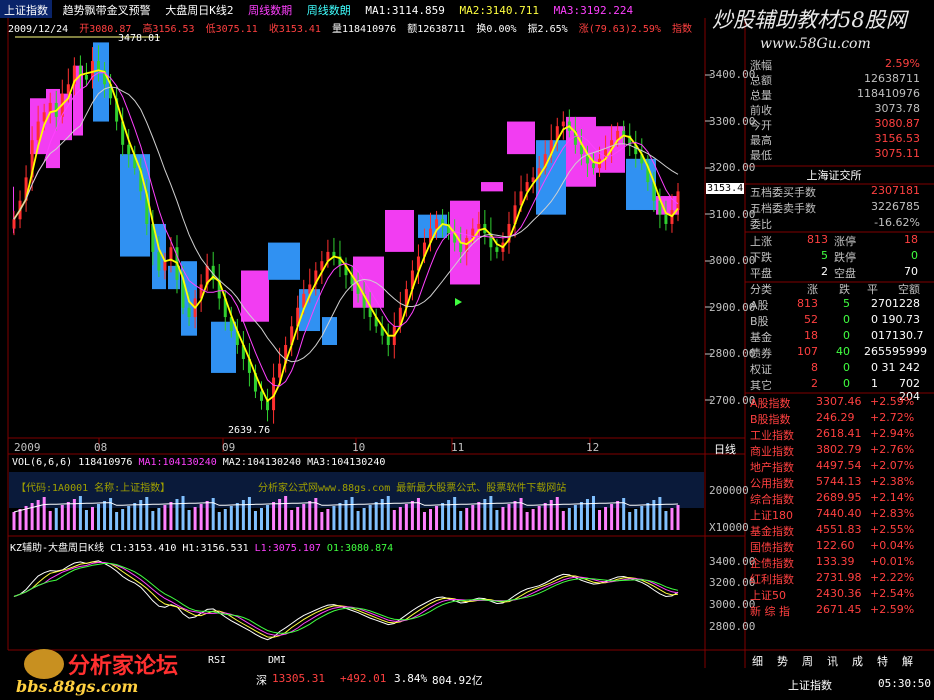  What do you see at coordinates (294, 29) in the screenshot?
I see `info-close: 收3153.41` at bounding box center [294, 29].